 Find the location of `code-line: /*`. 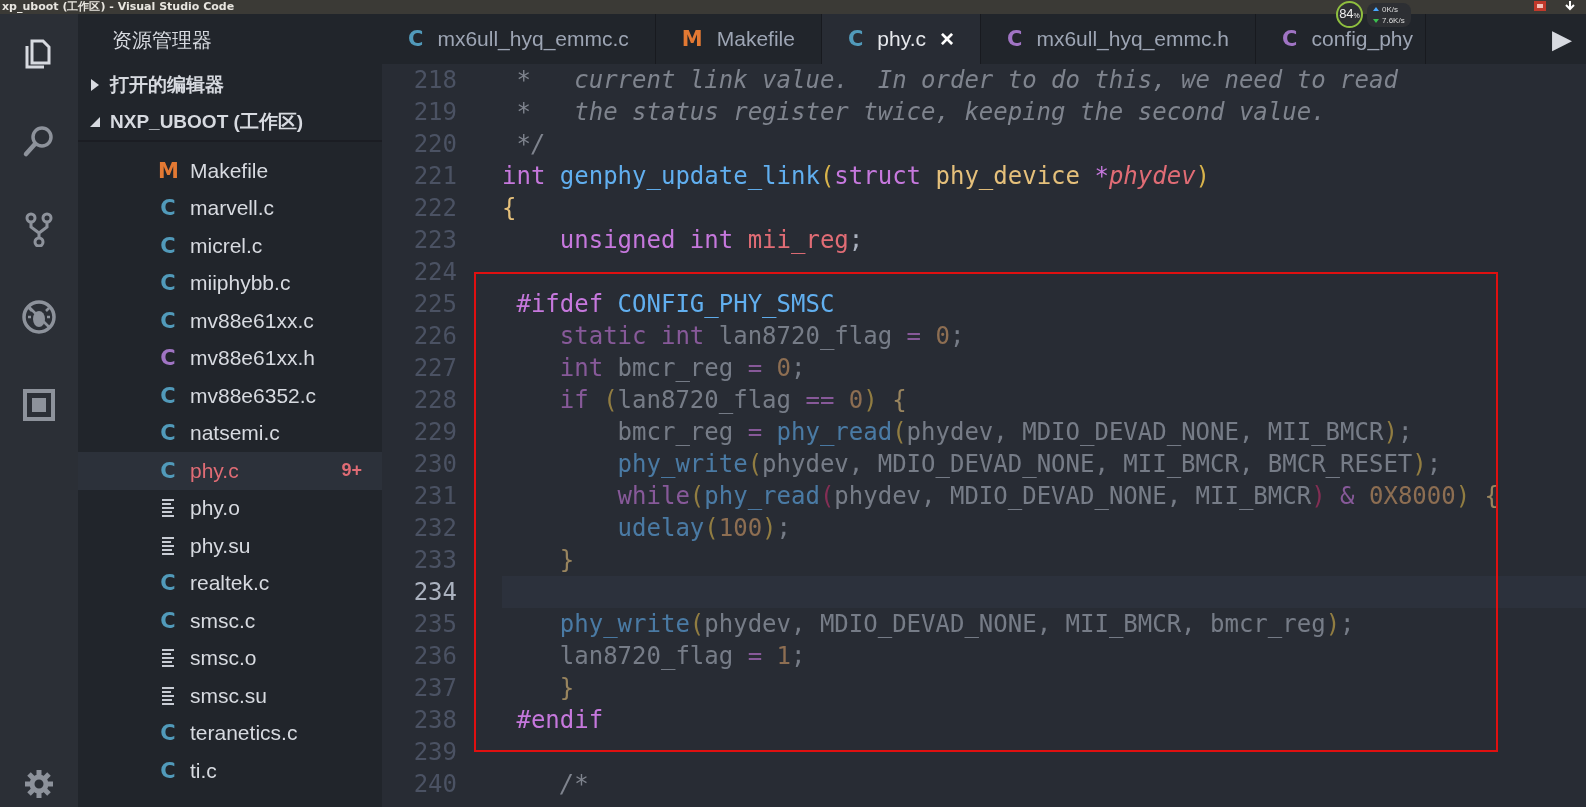

code-line: /* is located at coordinates (573, 784).